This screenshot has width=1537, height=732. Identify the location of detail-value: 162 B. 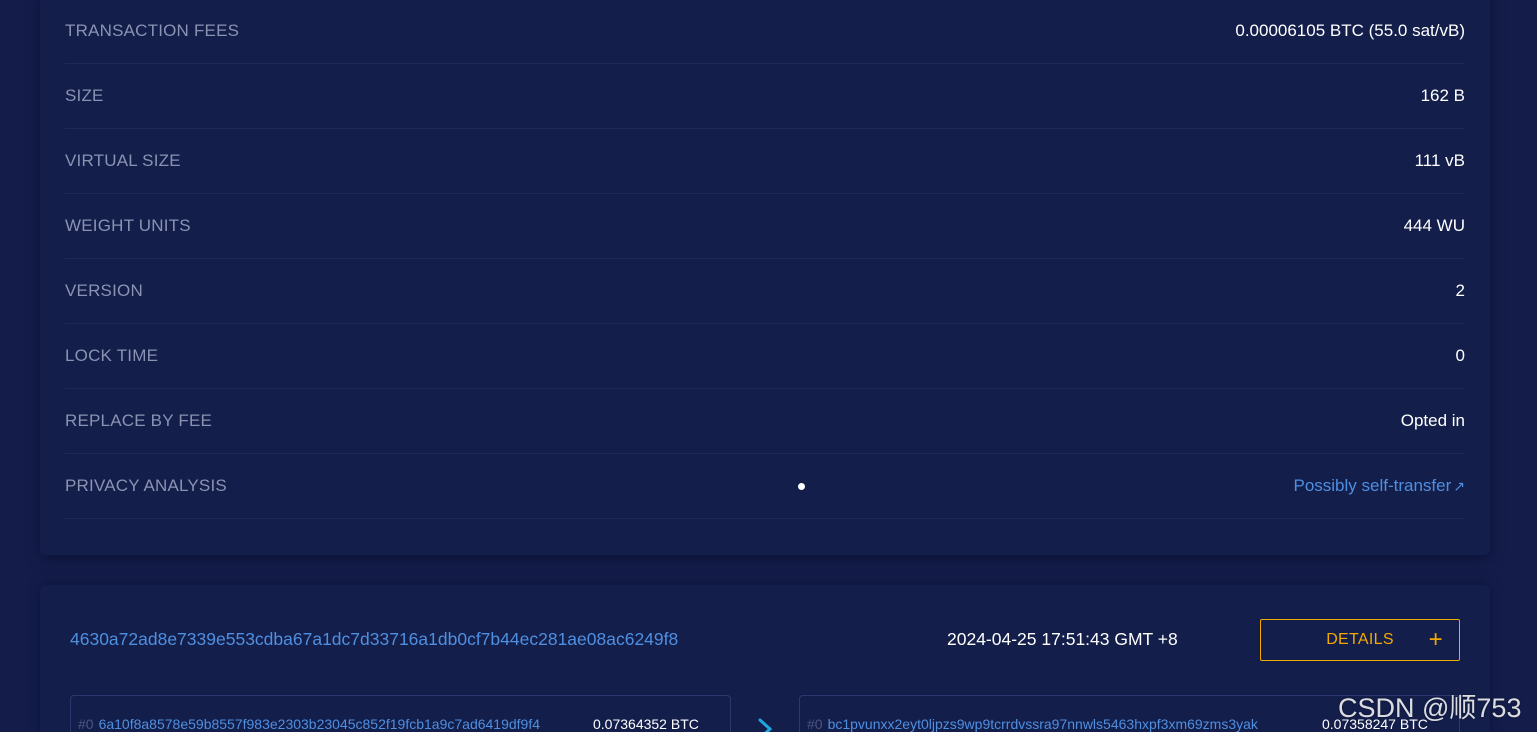
(1442, 95).